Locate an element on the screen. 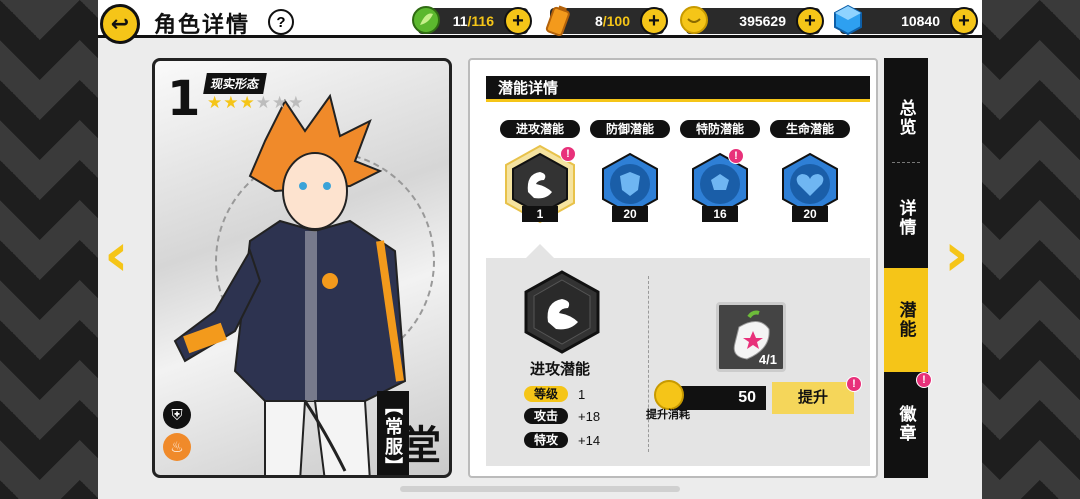 The image size is (1080, 499). stamina-max: 116 is located at coordinates (482, 21).